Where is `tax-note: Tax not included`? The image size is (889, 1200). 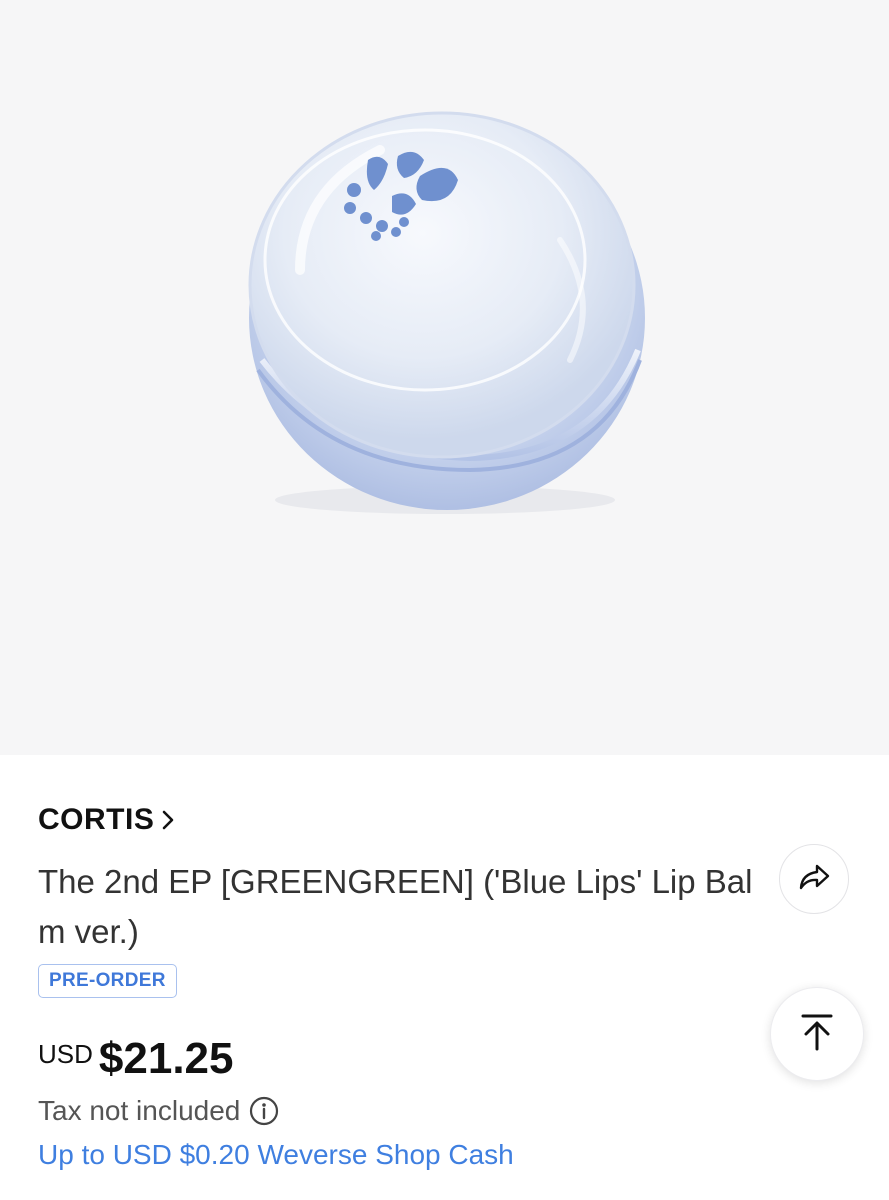
tax-note: Tax not included is located at coordinates (159, 1111).